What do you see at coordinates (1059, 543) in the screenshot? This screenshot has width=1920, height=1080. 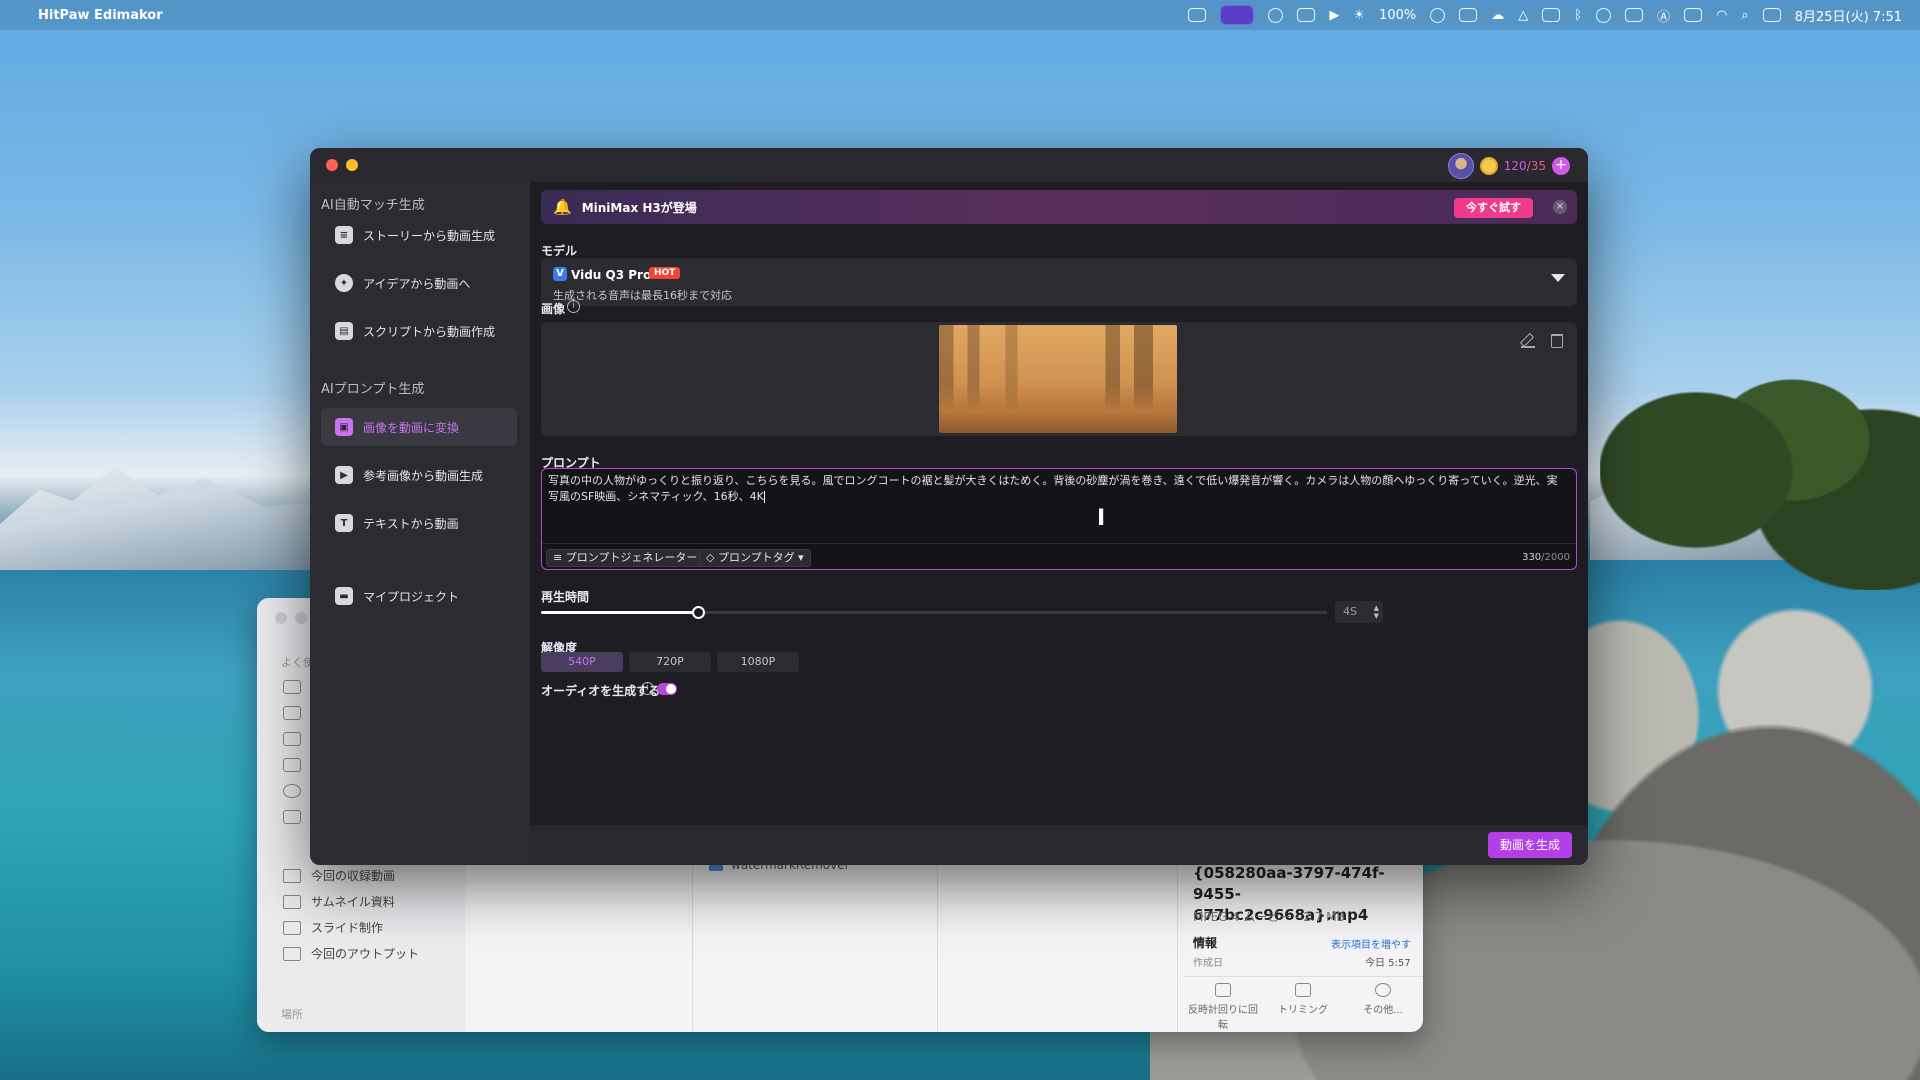 I see `prompt-divider` at bounding box center [1059, 543].